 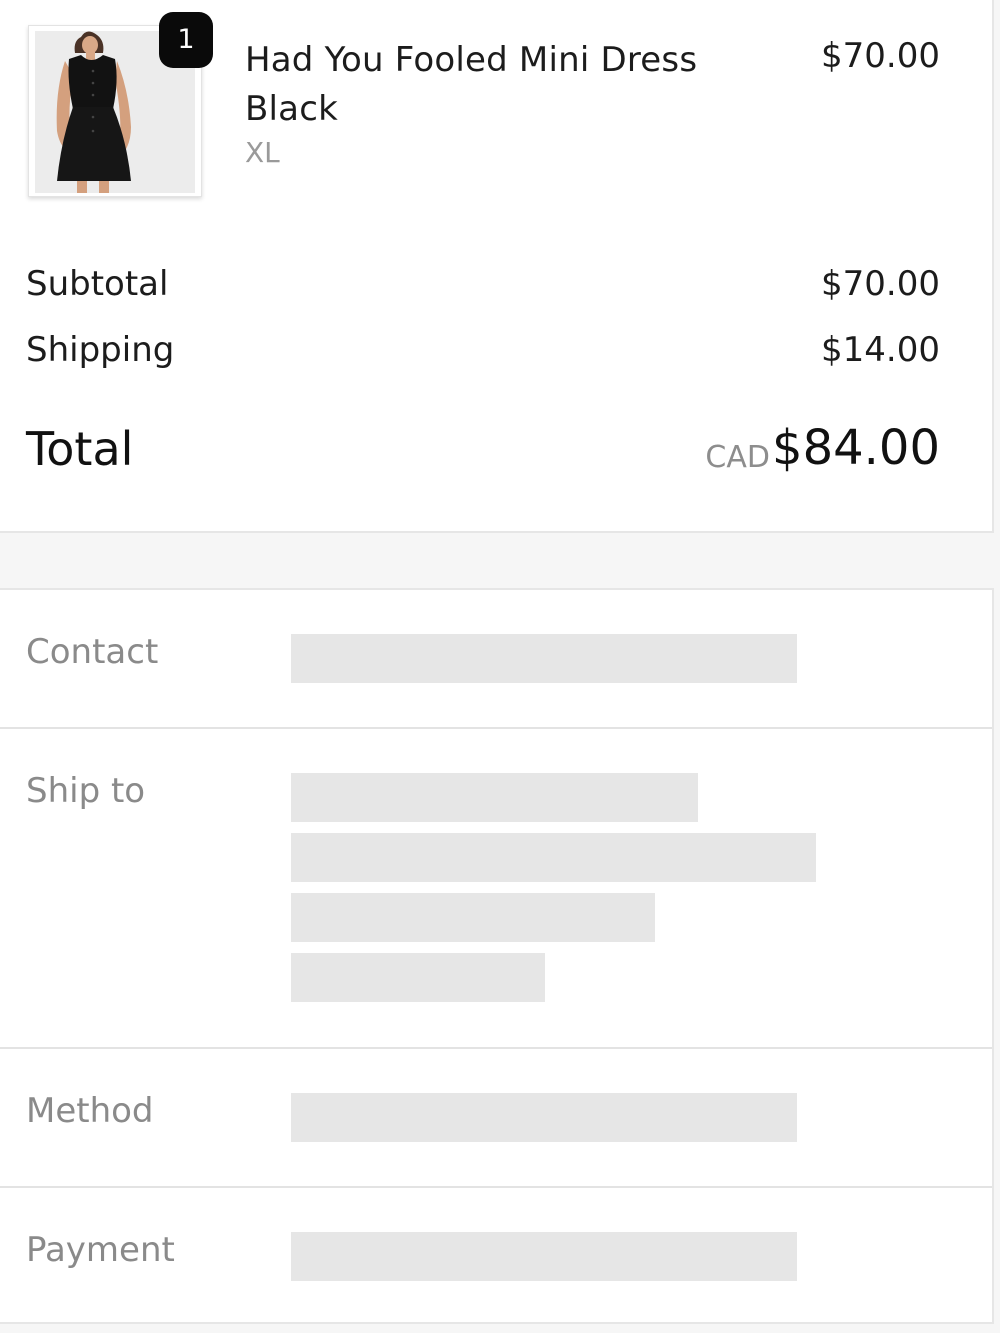 I want to click on review-row-payment: Payment, so click(x=496, y=1256).